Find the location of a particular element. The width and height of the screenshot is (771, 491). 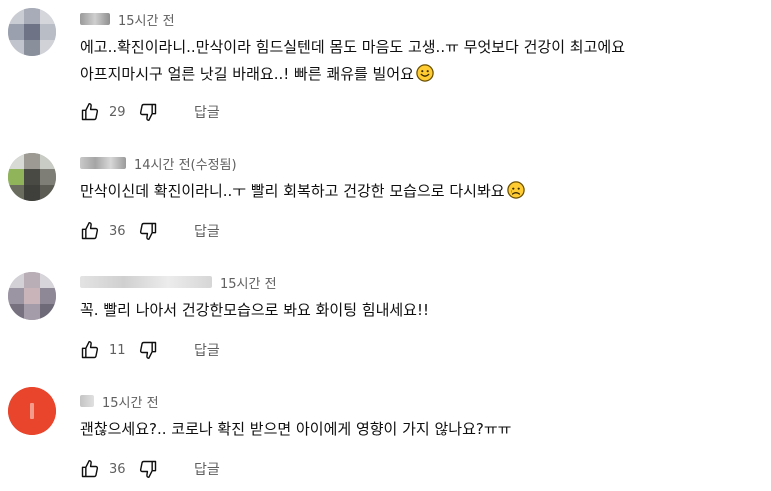

comment-text-line: 괜찮으세요?.. 코로나 확진 받으면 아이에게 영향이 가지 않나요?ㅠㅠ is located at coordinates (296, 429).